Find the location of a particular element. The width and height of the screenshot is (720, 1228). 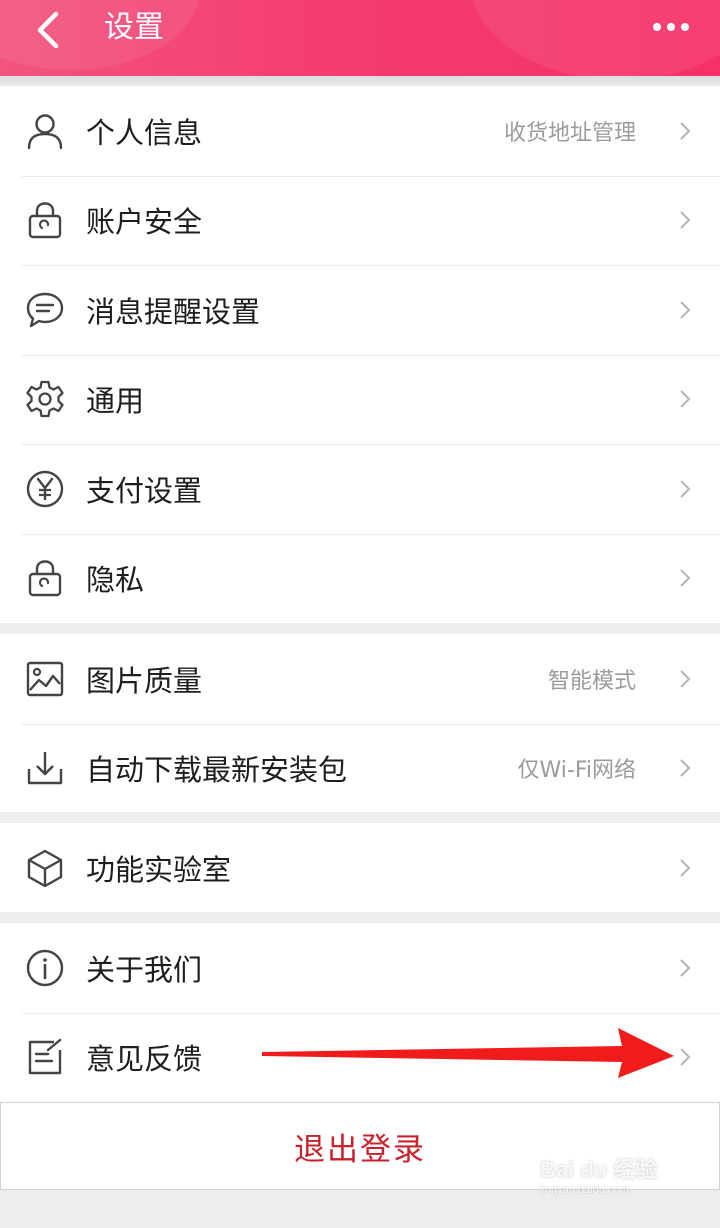

annotation-arrow-icon is located at coordinates (468, 1053).